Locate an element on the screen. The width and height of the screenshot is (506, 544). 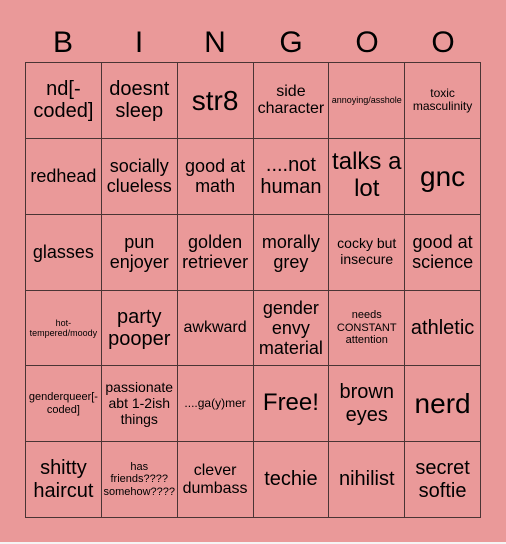
free-space-cell: Free! is located at coordinates (291, 404).